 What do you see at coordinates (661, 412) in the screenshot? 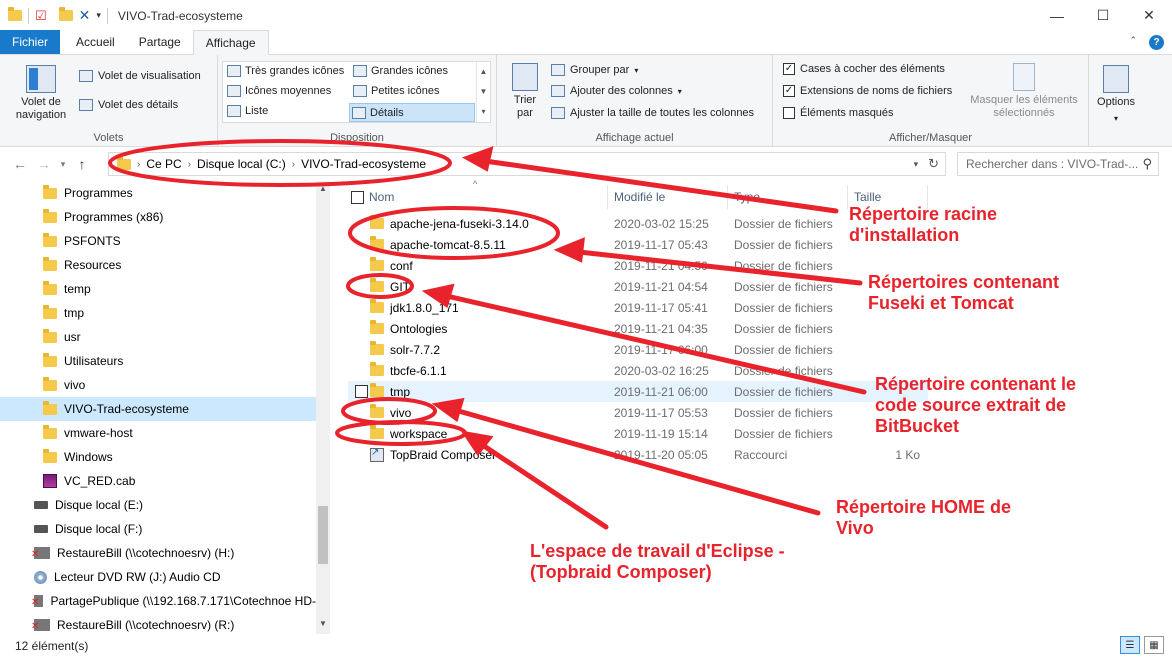
I see `file-modified: 2019-11-17 05:53` at bounding box center [661, 412].